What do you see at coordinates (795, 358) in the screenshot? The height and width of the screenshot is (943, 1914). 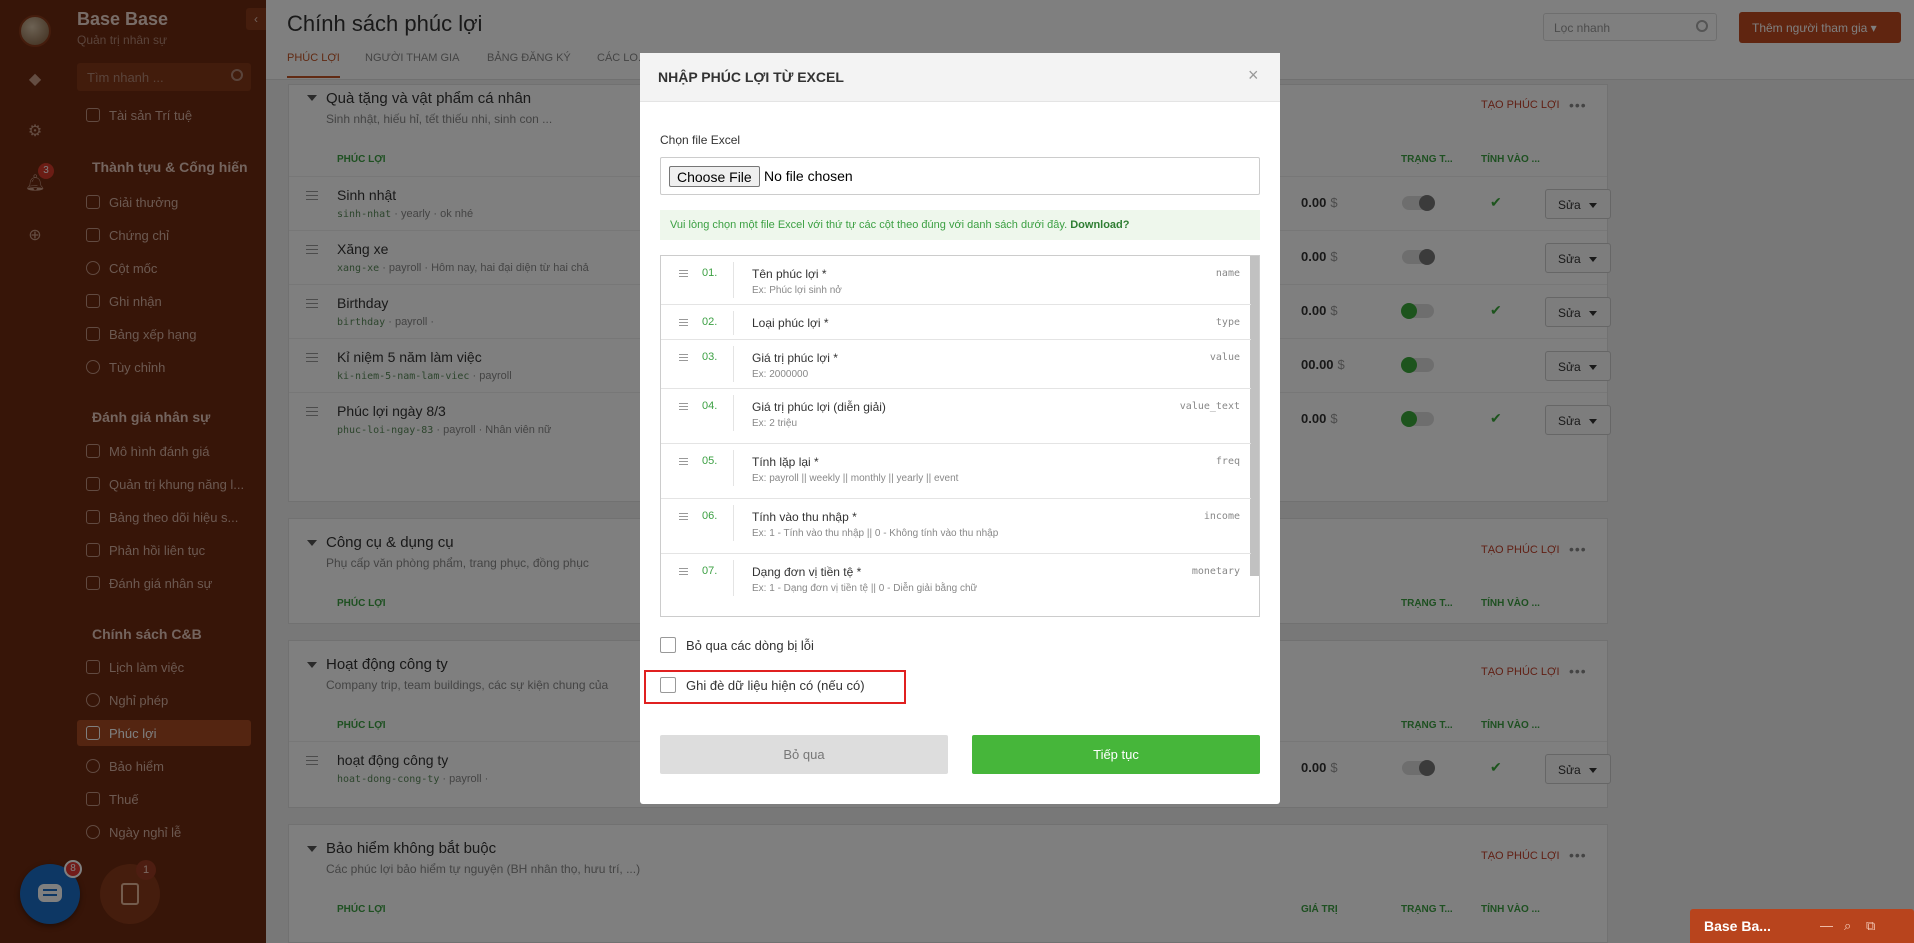 I see `field-name: Giá trị phúc lợi *` at bounding box center [795, 358].